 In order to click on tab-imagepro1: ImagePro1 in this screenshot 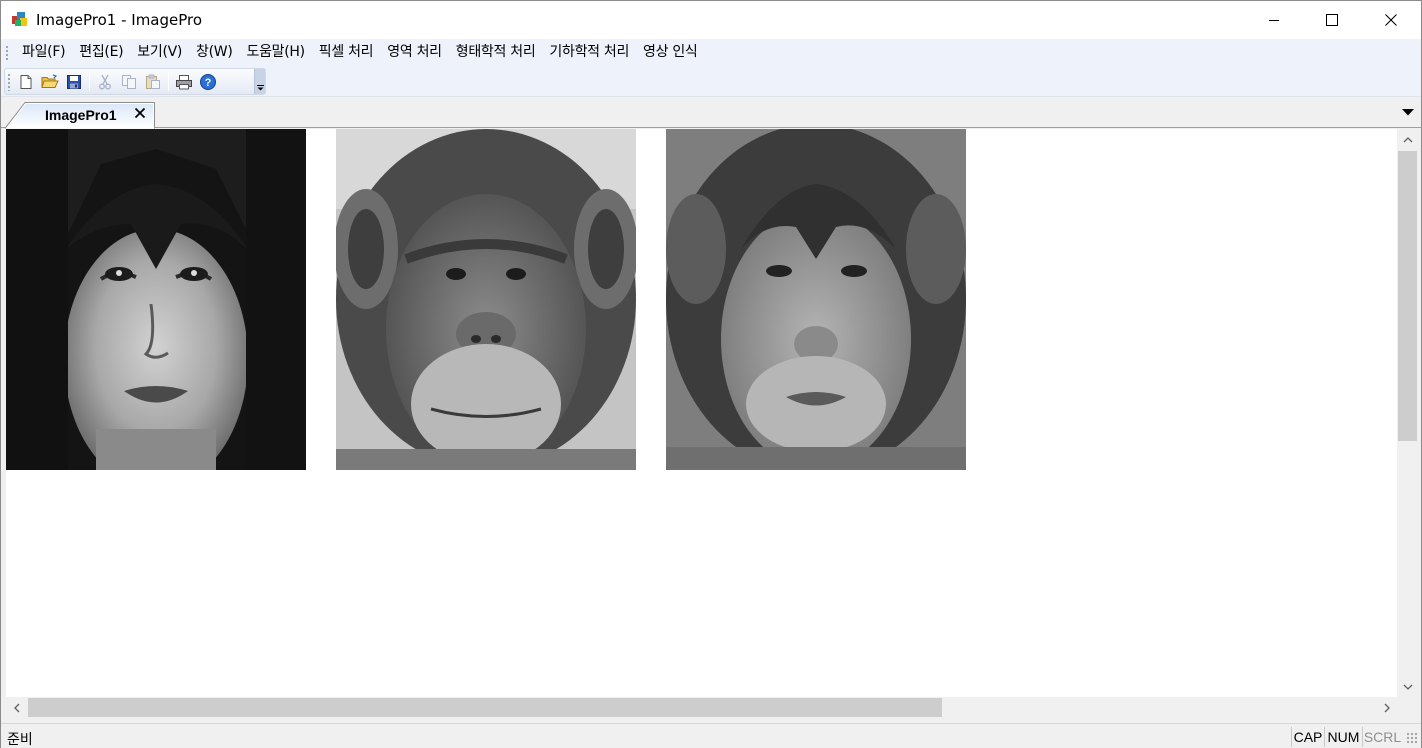, I will do `click(80, 115)`.